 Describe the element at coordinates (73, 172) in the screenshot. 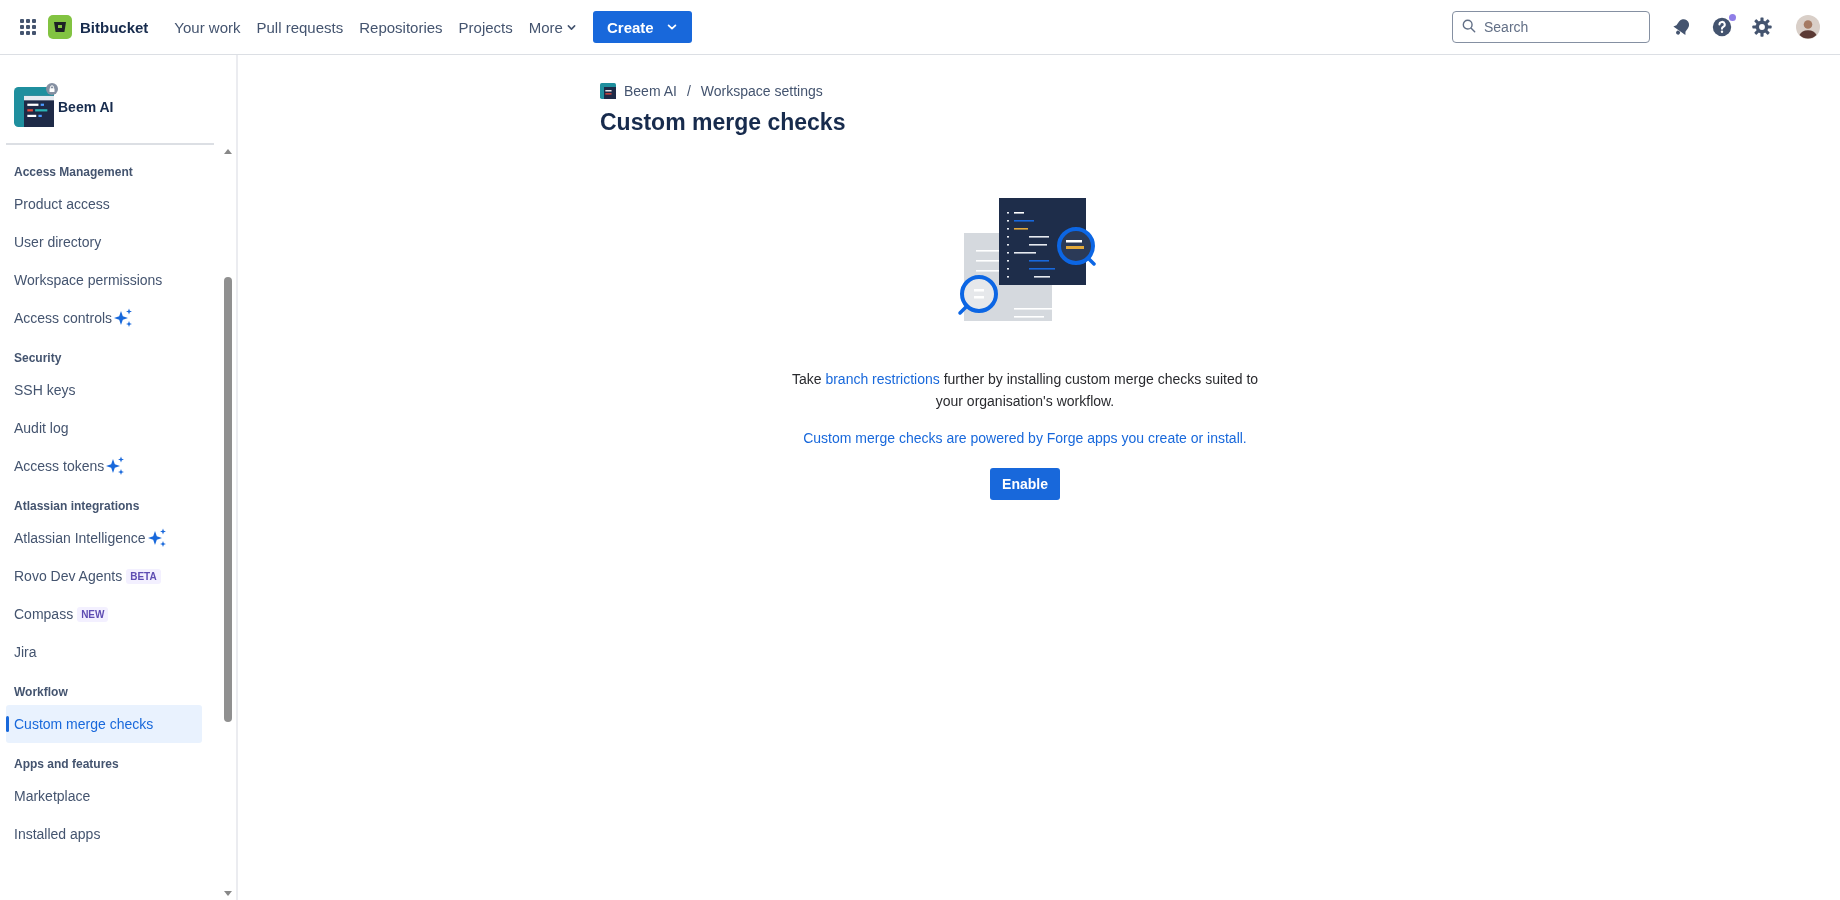

I see `section-heading: Access Management` at that location.